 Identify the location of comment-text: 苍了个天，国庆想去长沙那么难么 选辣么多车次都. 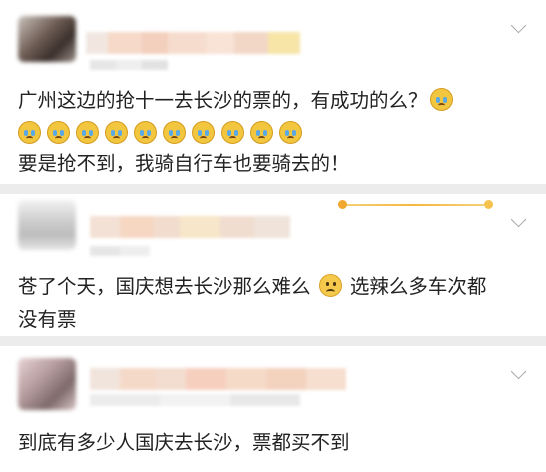
(273, 286).